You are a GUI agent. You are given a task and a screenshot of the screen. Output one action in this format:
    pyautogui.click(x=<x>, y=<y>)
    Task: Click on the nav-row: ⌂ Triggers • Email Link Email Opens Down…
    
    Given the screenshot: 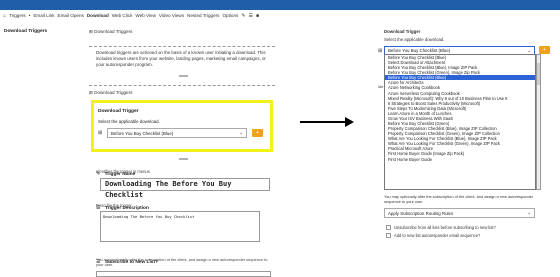 What is the action you would take?
    pyautogui.click(x=280, y=15)
    